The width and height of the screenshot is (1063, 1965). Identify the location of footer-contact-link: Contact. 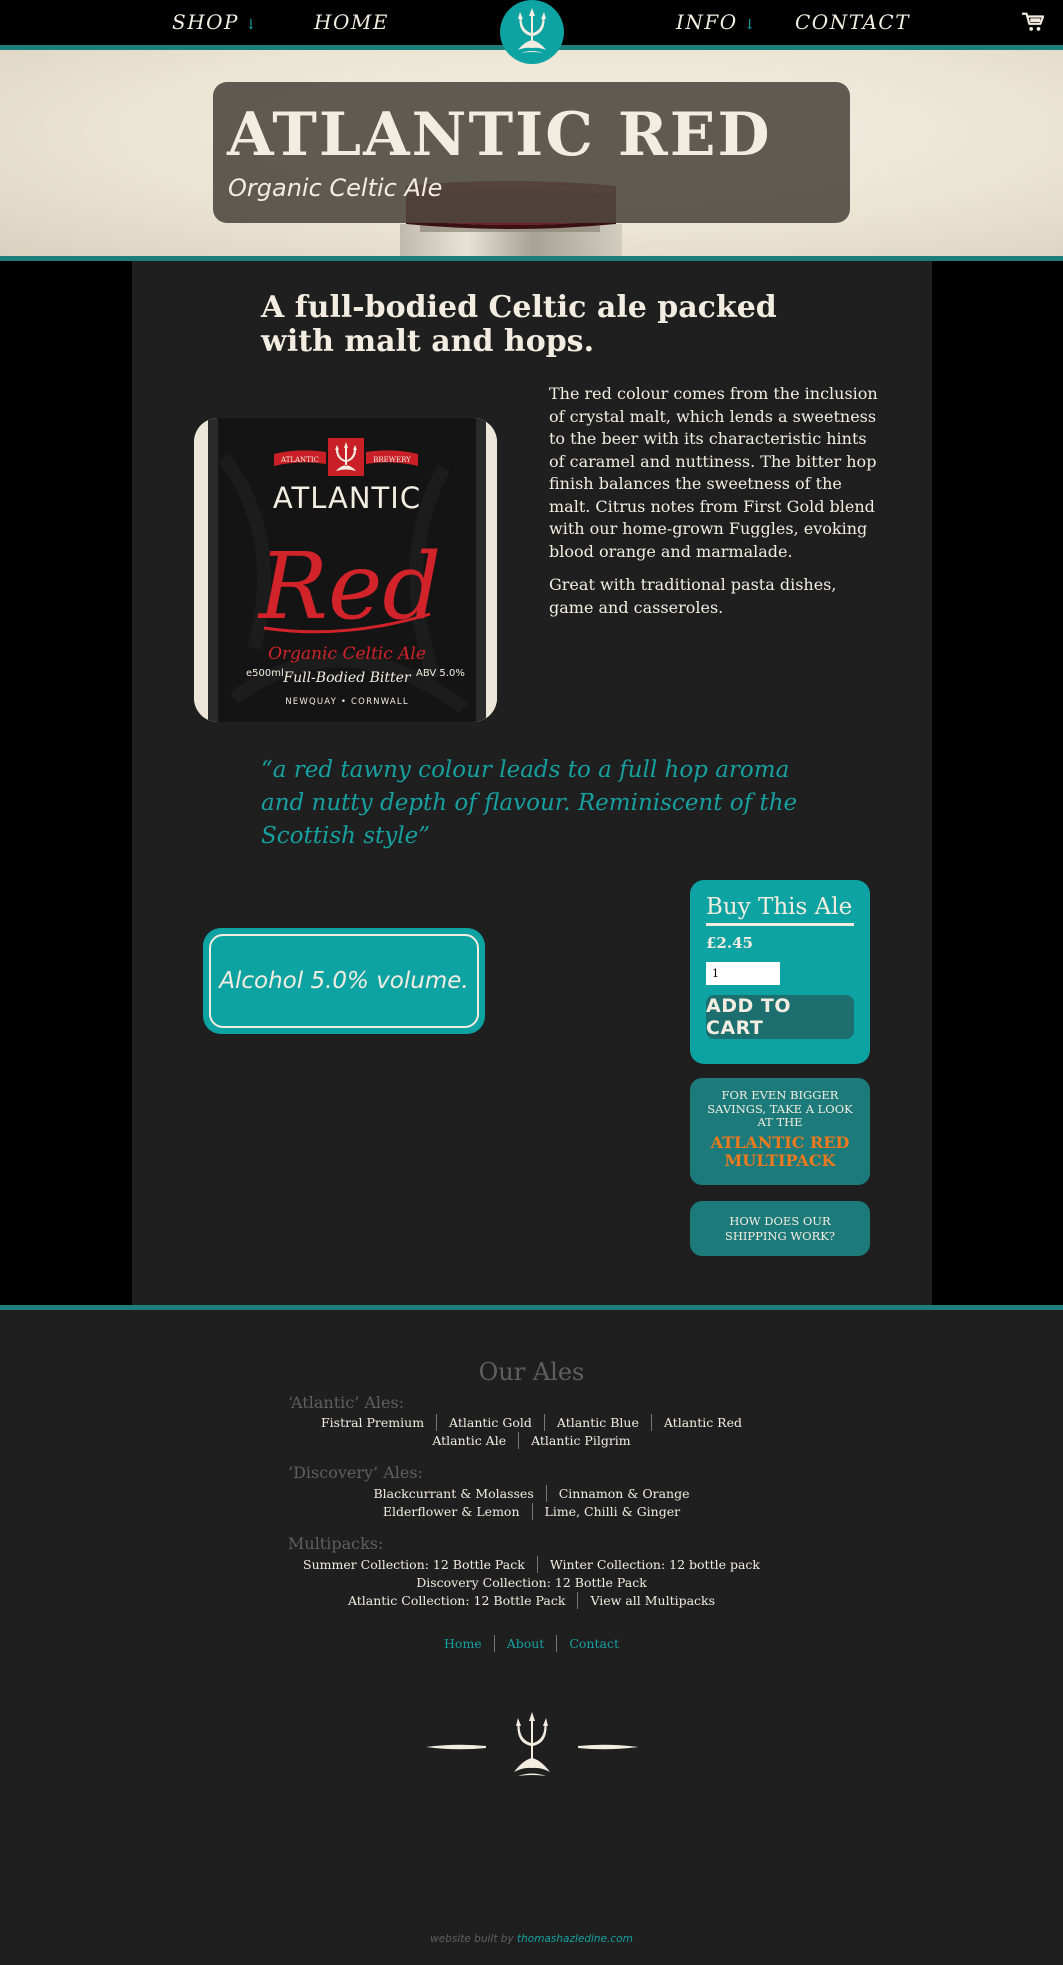
(593, 1643).